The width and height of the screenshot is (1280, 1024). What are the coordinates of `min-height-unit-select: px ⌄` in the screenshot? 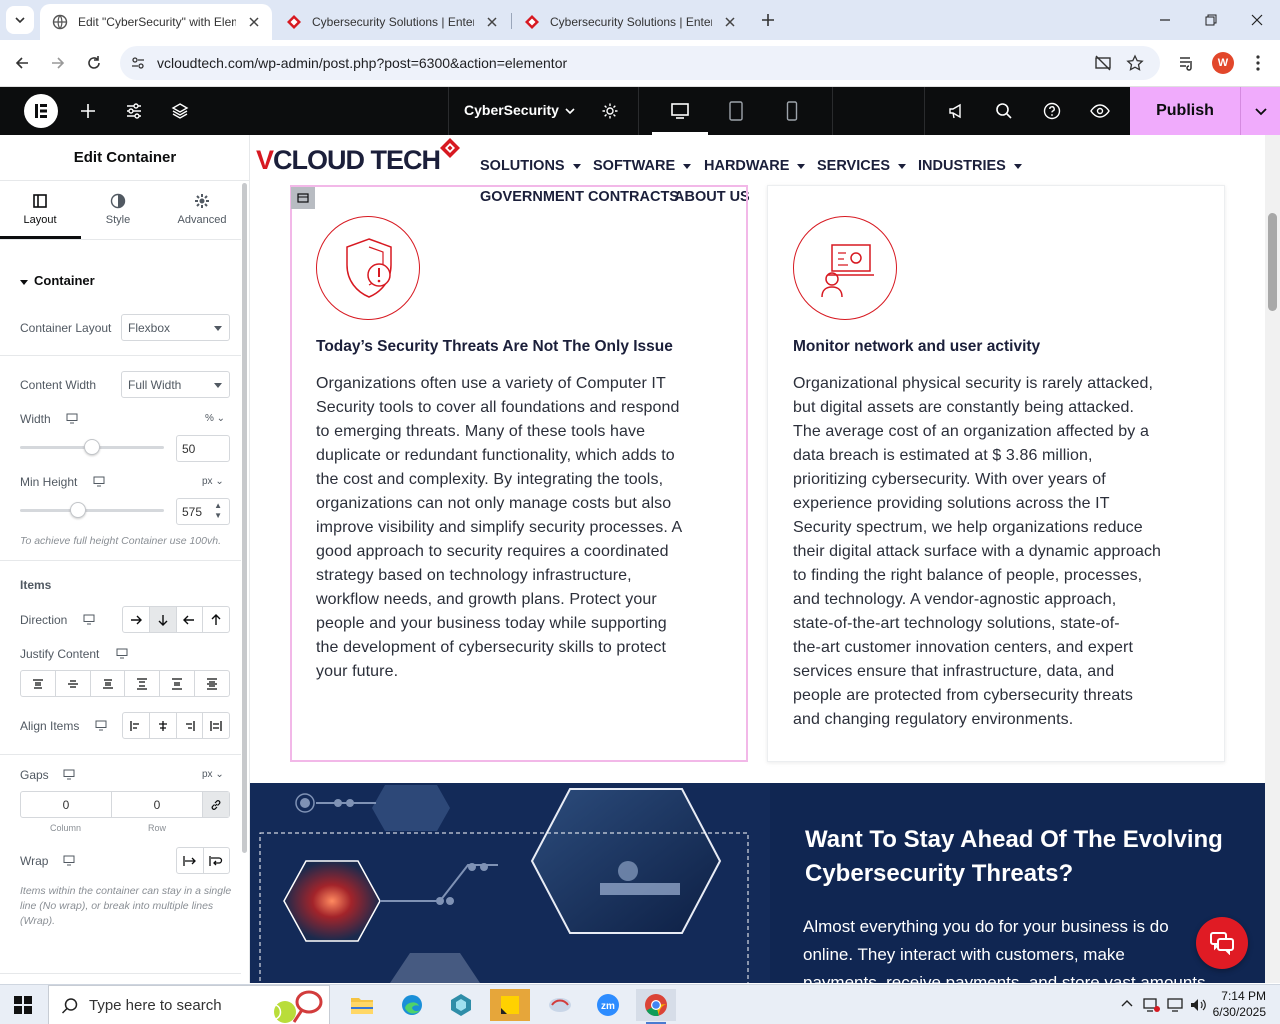 It's located at (213, 481).